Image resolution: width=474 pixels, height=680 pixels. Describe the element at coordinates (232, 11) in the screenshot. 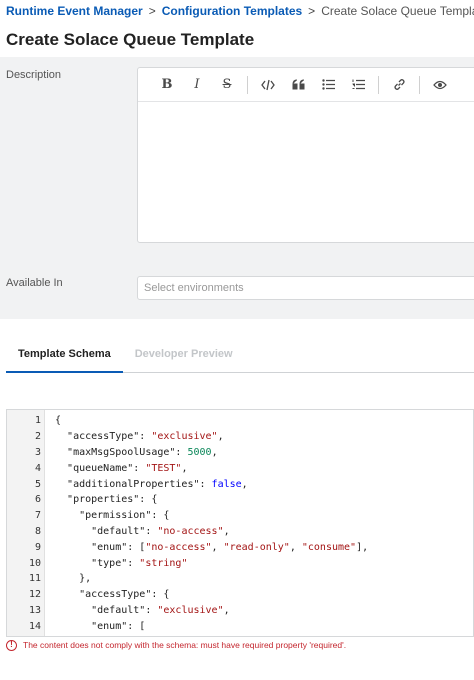

I see `breadcrumb-configuration-templates: Configuration Templates` at that location.